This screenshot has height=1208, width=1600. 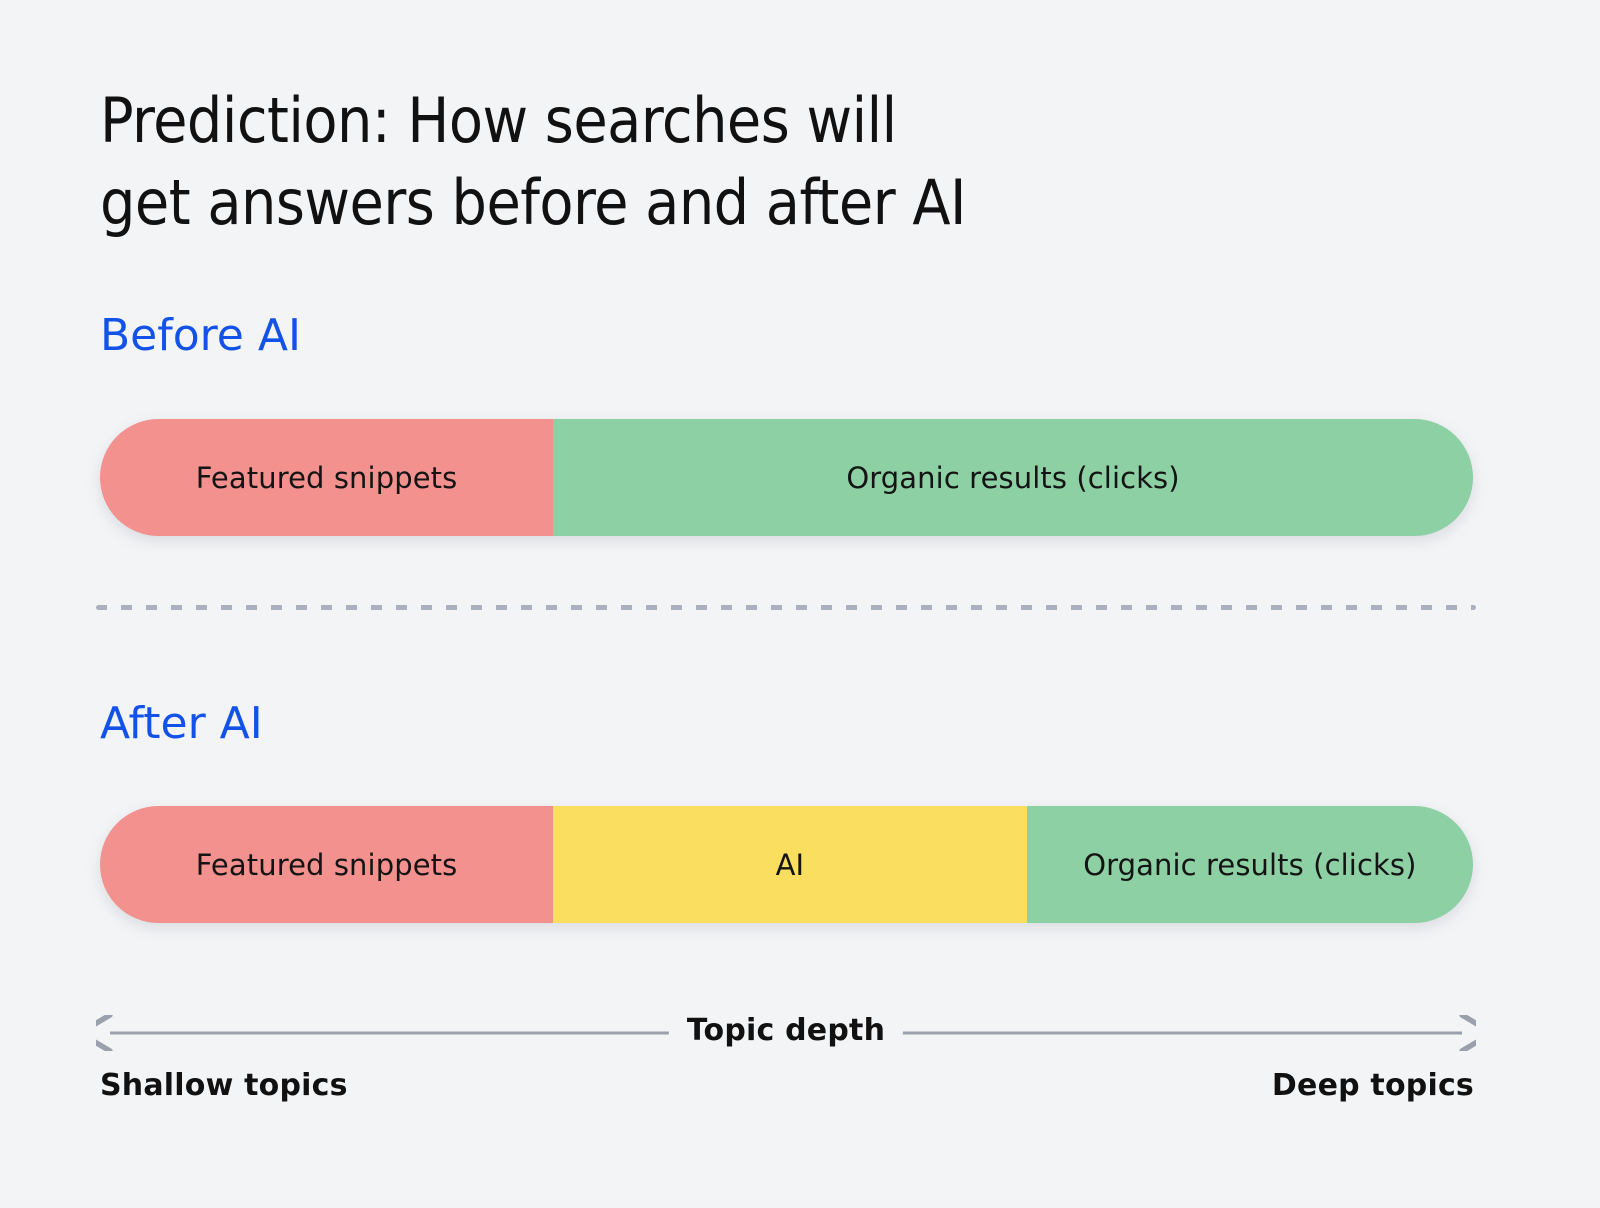 I want to click on dashed-divider, so click(x=786, y=607).